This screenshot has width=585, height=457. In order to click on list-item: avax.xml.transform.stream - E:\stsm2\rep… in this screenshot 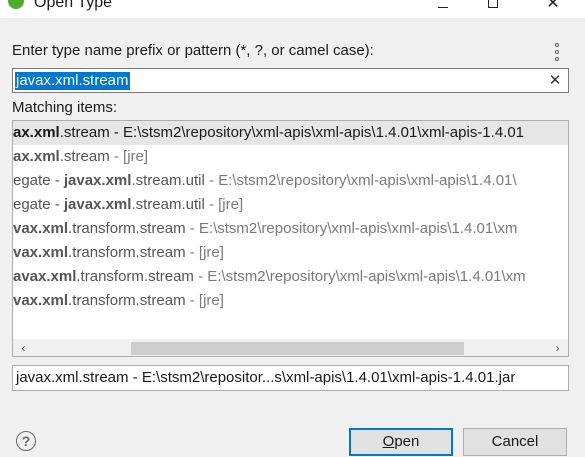, I will do `click(290, 277)`.